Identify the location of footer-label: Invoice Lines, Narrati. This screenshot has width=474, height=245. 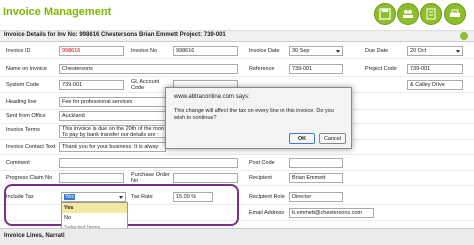
(34, 236).